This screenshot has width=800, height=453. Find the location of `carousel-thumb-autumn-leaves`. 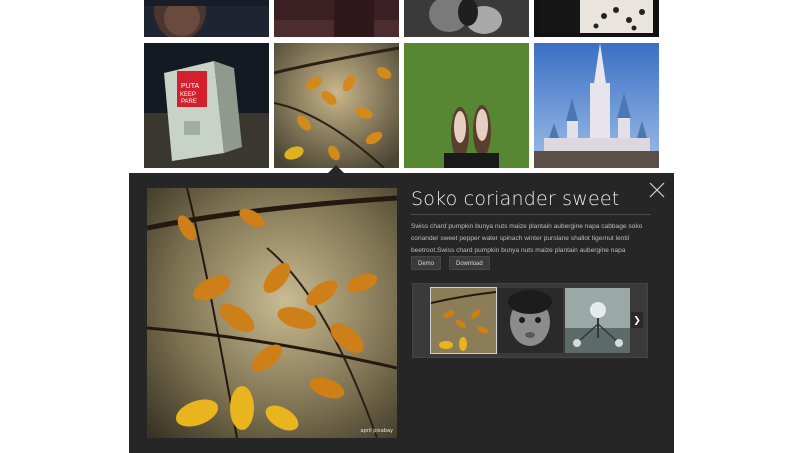

carousel-thumb-autumn-leaves is located at coordinates (463, 320).